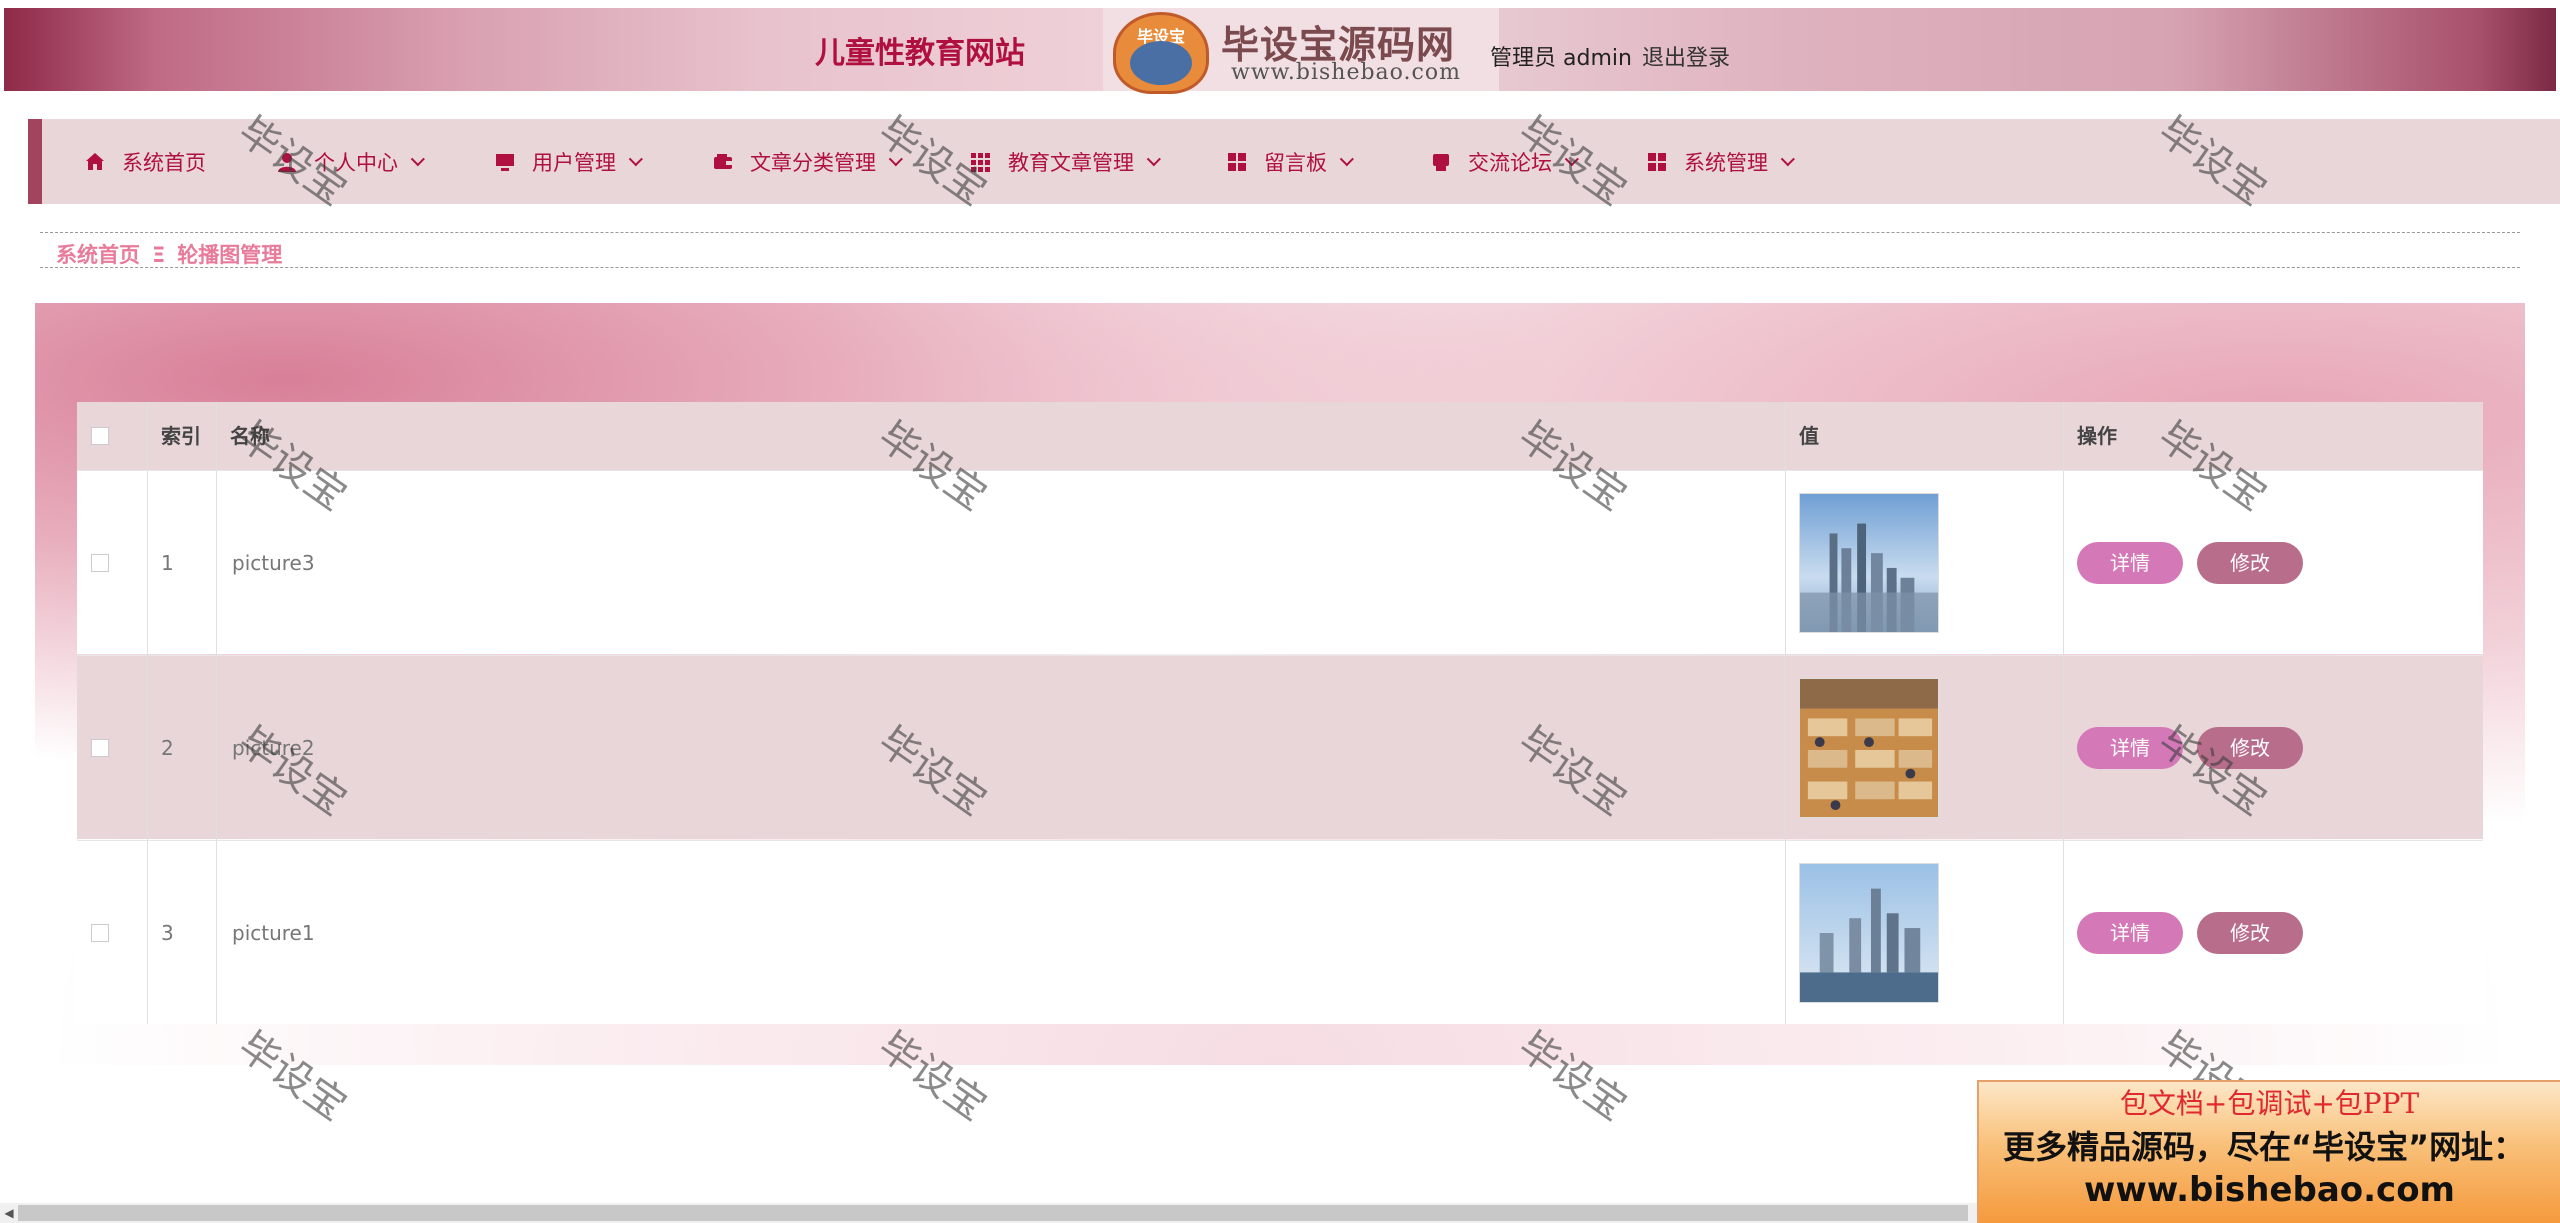 Image resolution: width=2560 pixels, height=1223 pixels. Describe the element at coordinates (813, 162) in the screenshot. I see `nav-item-label: 文章分类管理` at that location.